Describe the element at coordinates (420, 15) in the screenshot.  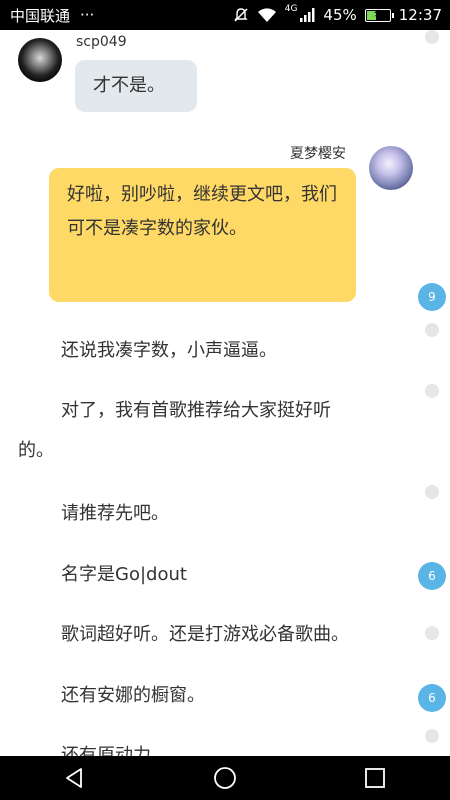
I see `clock: 12:37` at that location.